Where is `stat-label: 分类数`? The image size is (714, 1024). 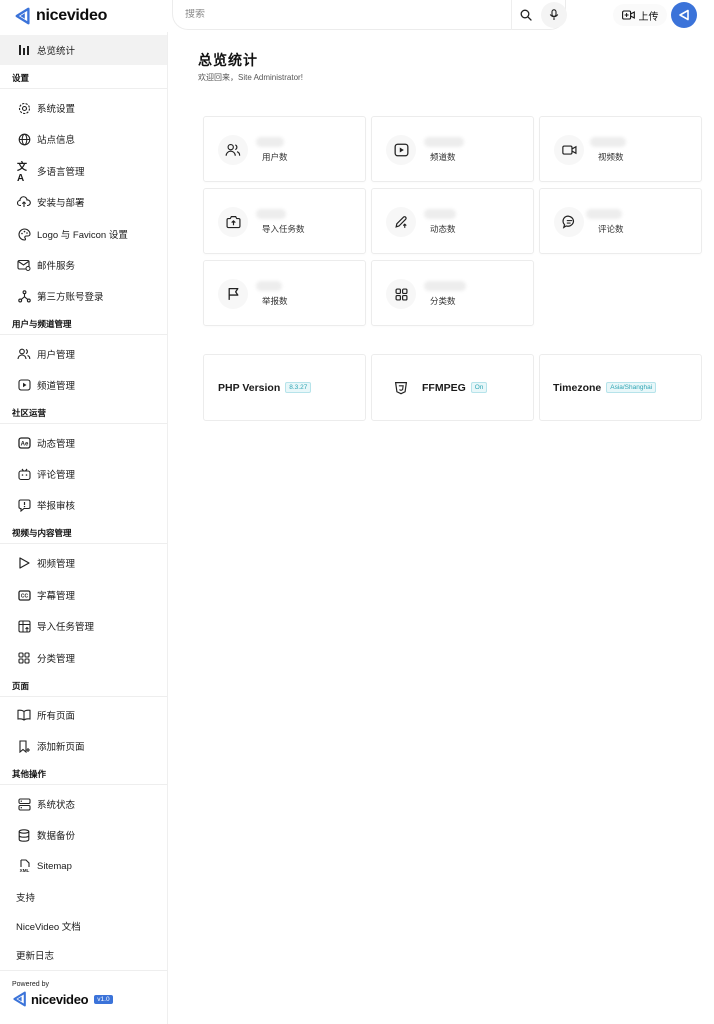 stat-label: 分类数 is located at coordinates (443, 301).